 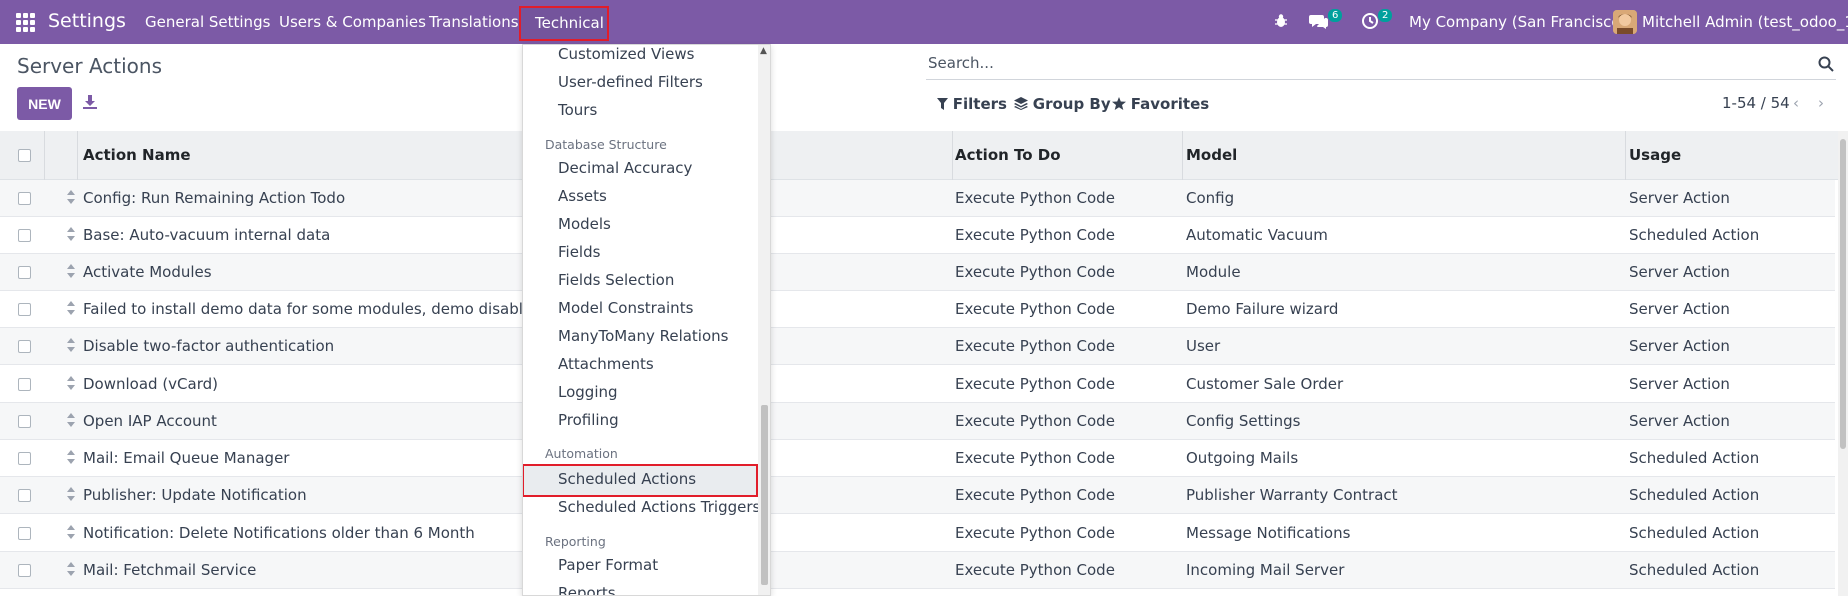 What do you see at coordinates (1745, 22) in the screenshot?
I see `user-menu: Mitchell Admin (test_odoo_16)` at bounding box center [1745, 22].